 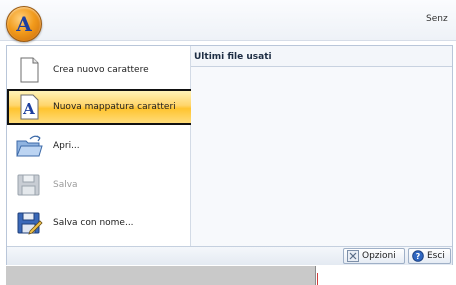 What do you see at coordinates (114, 107) in the screenshot?
I see `menu-item-label: Nuova mappatura caratteri` at bounding box center [114, 107].